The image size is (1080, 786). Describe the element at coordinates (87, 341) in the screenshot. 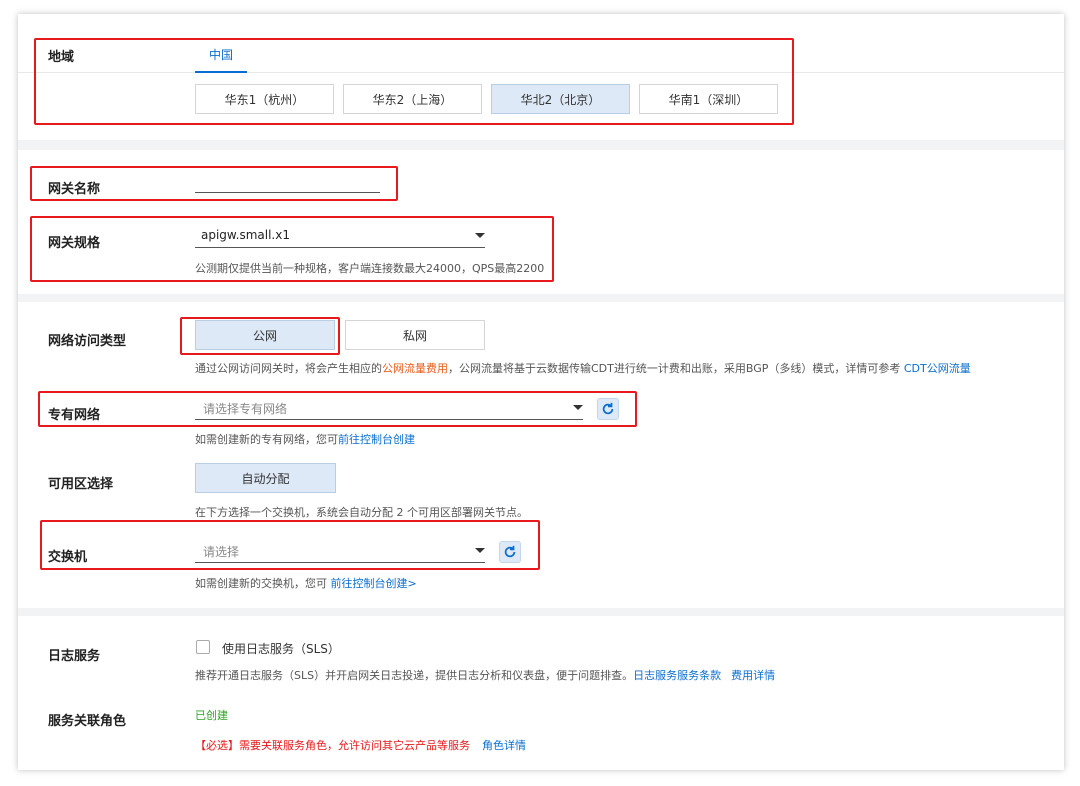

I see `network-type-label: 网络访问类型` at that location.